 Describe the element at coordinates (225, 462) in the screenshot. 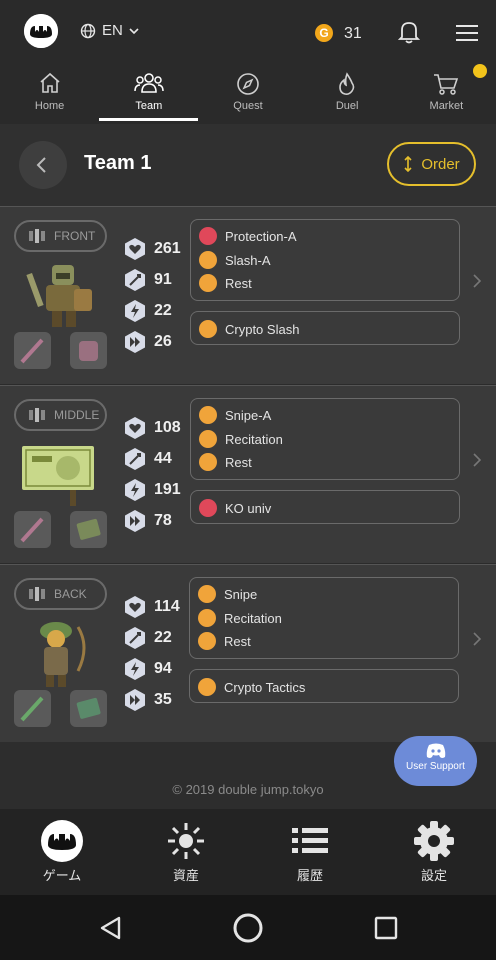

I see `skill-item: Rest` at that location.